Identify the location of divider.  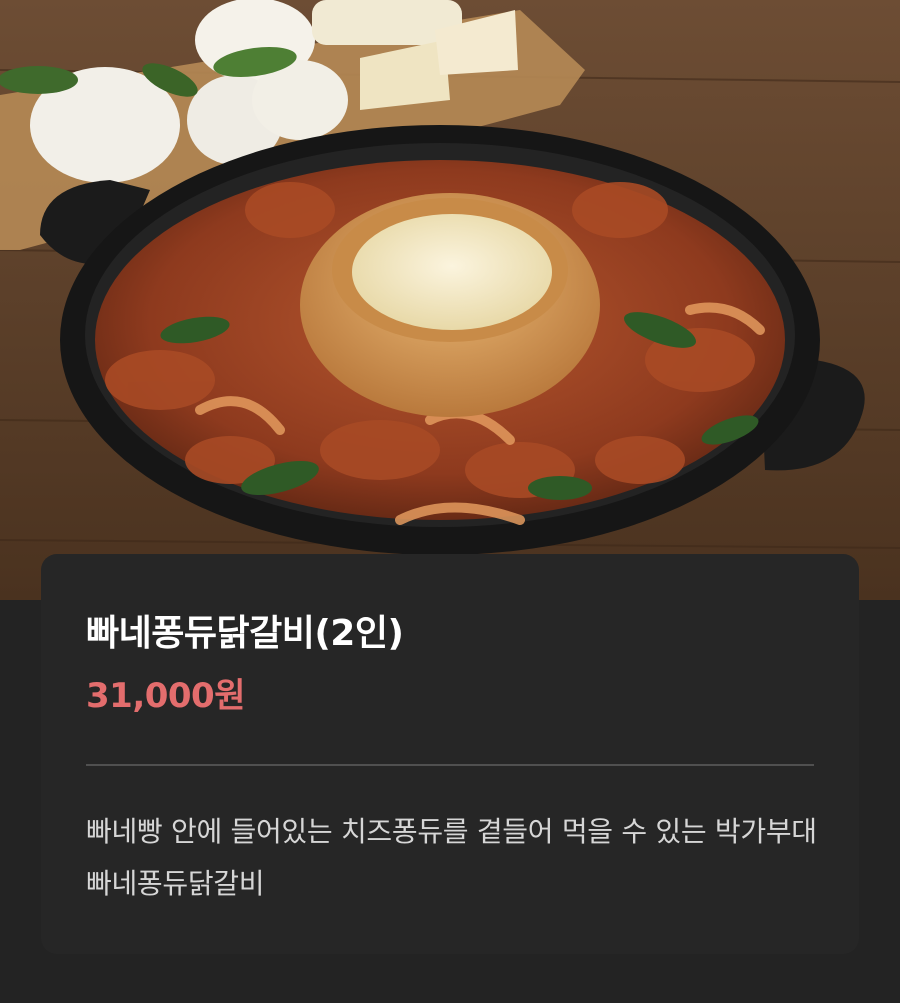
(450, 765).